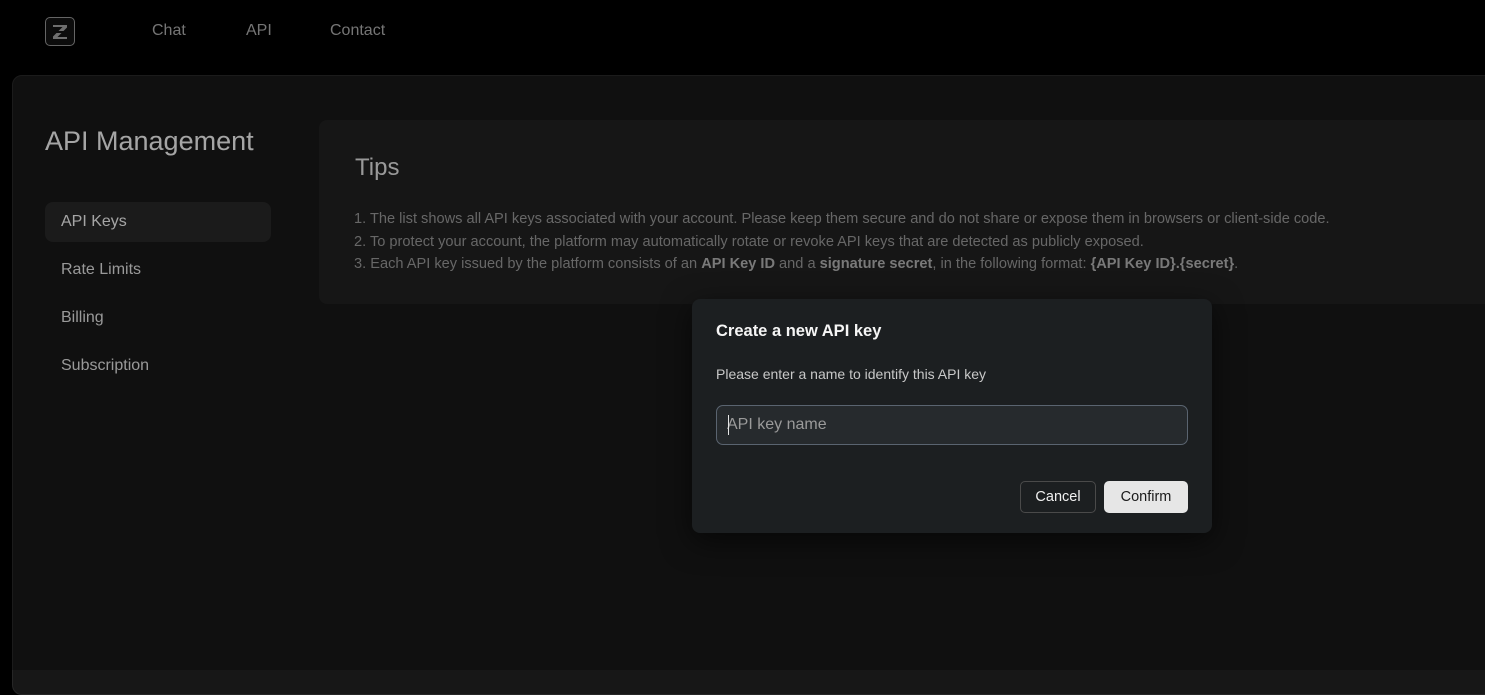  Describe the element at coordinates (952, 425) in the screenshot. I see `api-key-name-input` at that location.